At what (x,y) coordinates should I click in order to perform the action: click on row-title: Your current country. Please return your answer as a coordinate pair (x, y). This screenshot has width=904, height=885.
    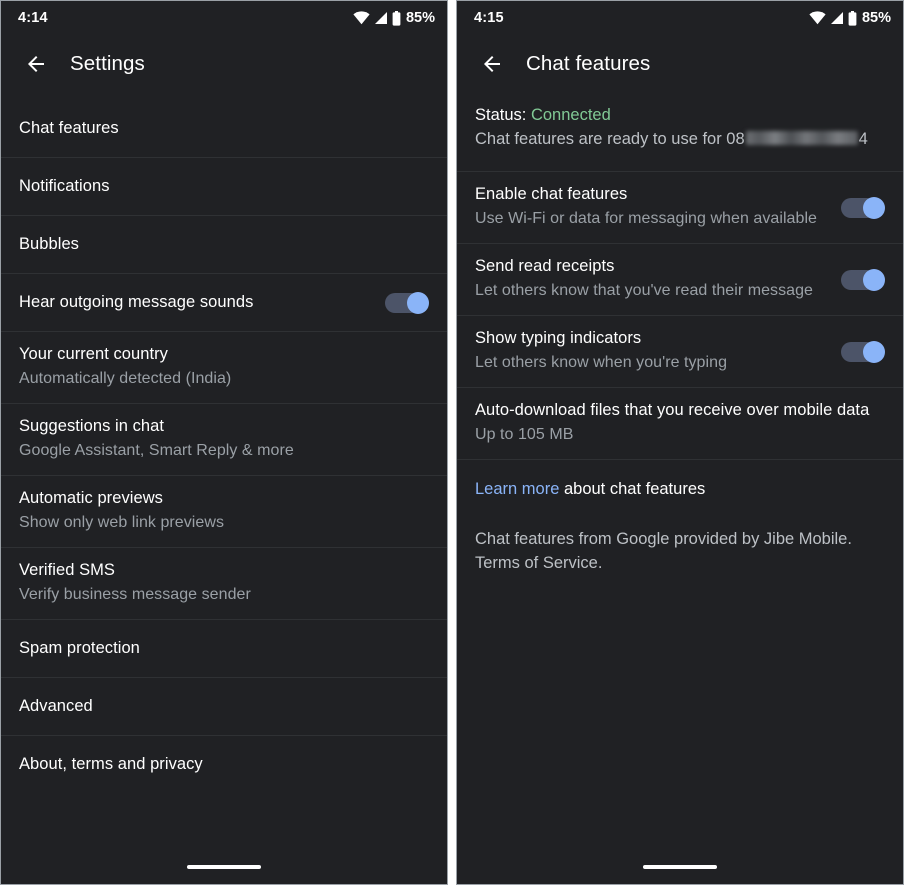
    Looking at the image, I should click on (93, 354).